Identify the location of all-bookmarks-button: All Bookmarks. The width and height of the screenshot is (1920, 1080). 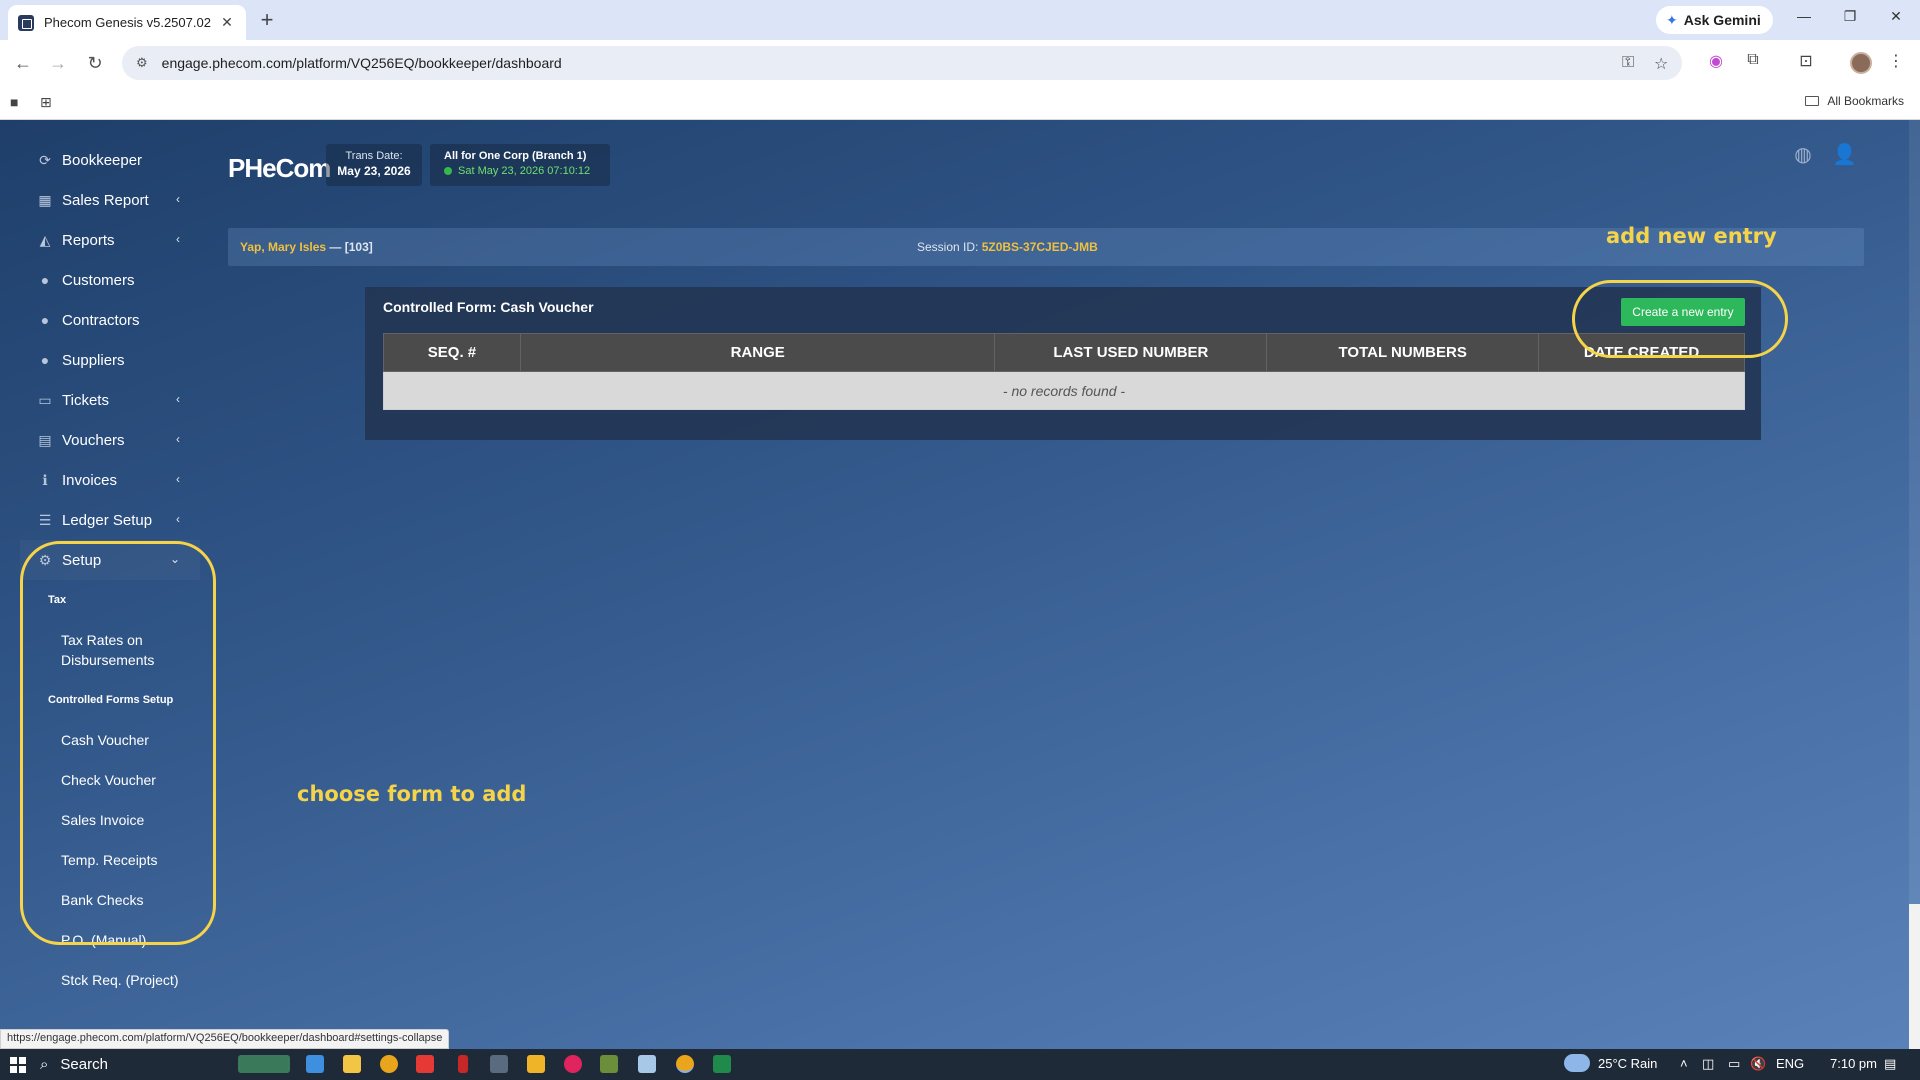
(1854, 101).